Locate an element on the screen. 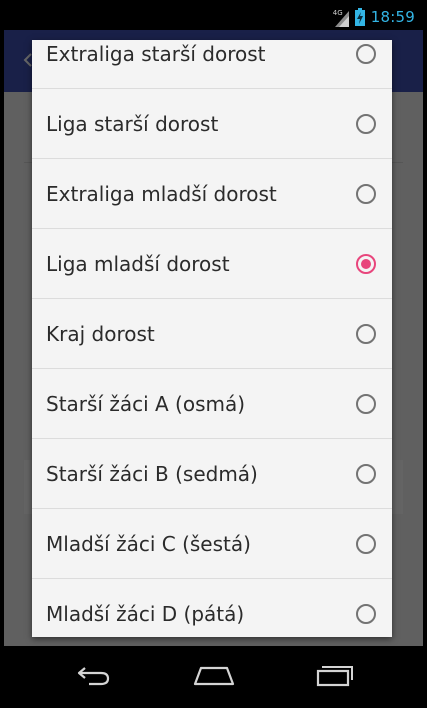 This screenshot has width=427, height=708. nav-home-button is located at coordinates (214, 675).